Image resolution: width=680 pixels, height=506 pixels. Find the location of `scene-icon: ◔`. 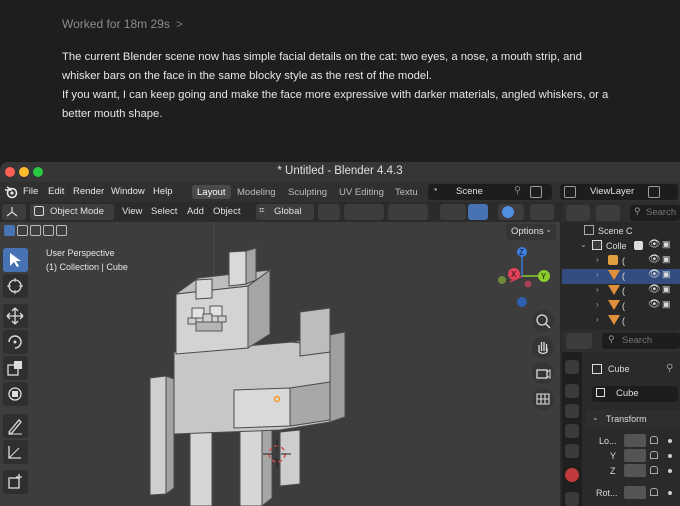

scene-icon: ◔ is located at coordinates (435, 190).